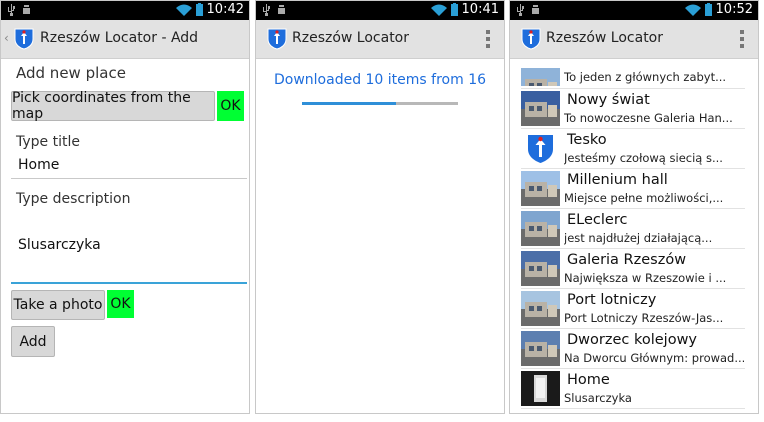  I want to click on list-item: Home Slusarczyka, so click(633, 389).